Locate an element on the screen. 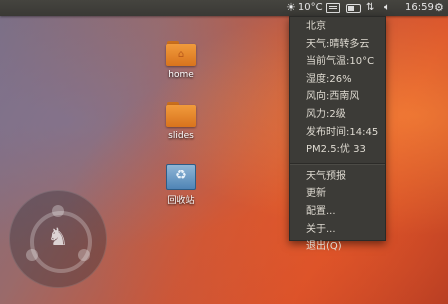  network-icon: ⇅ is located at coordinates (370, 7).